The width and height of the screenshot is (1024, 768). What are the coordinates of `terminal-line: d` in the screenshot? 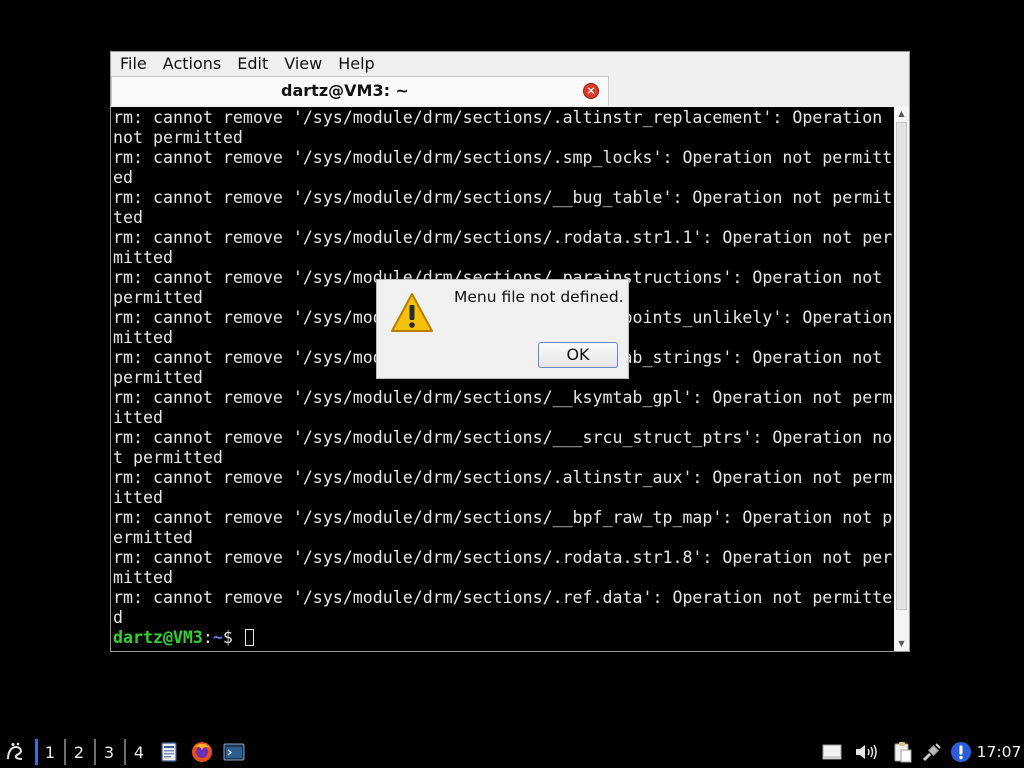 It's located at (118, 617).